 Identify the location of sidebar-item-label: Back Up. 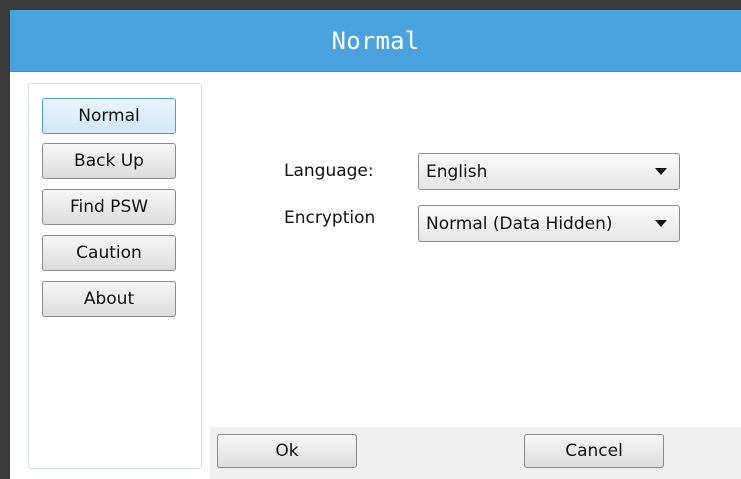
(109, 161).